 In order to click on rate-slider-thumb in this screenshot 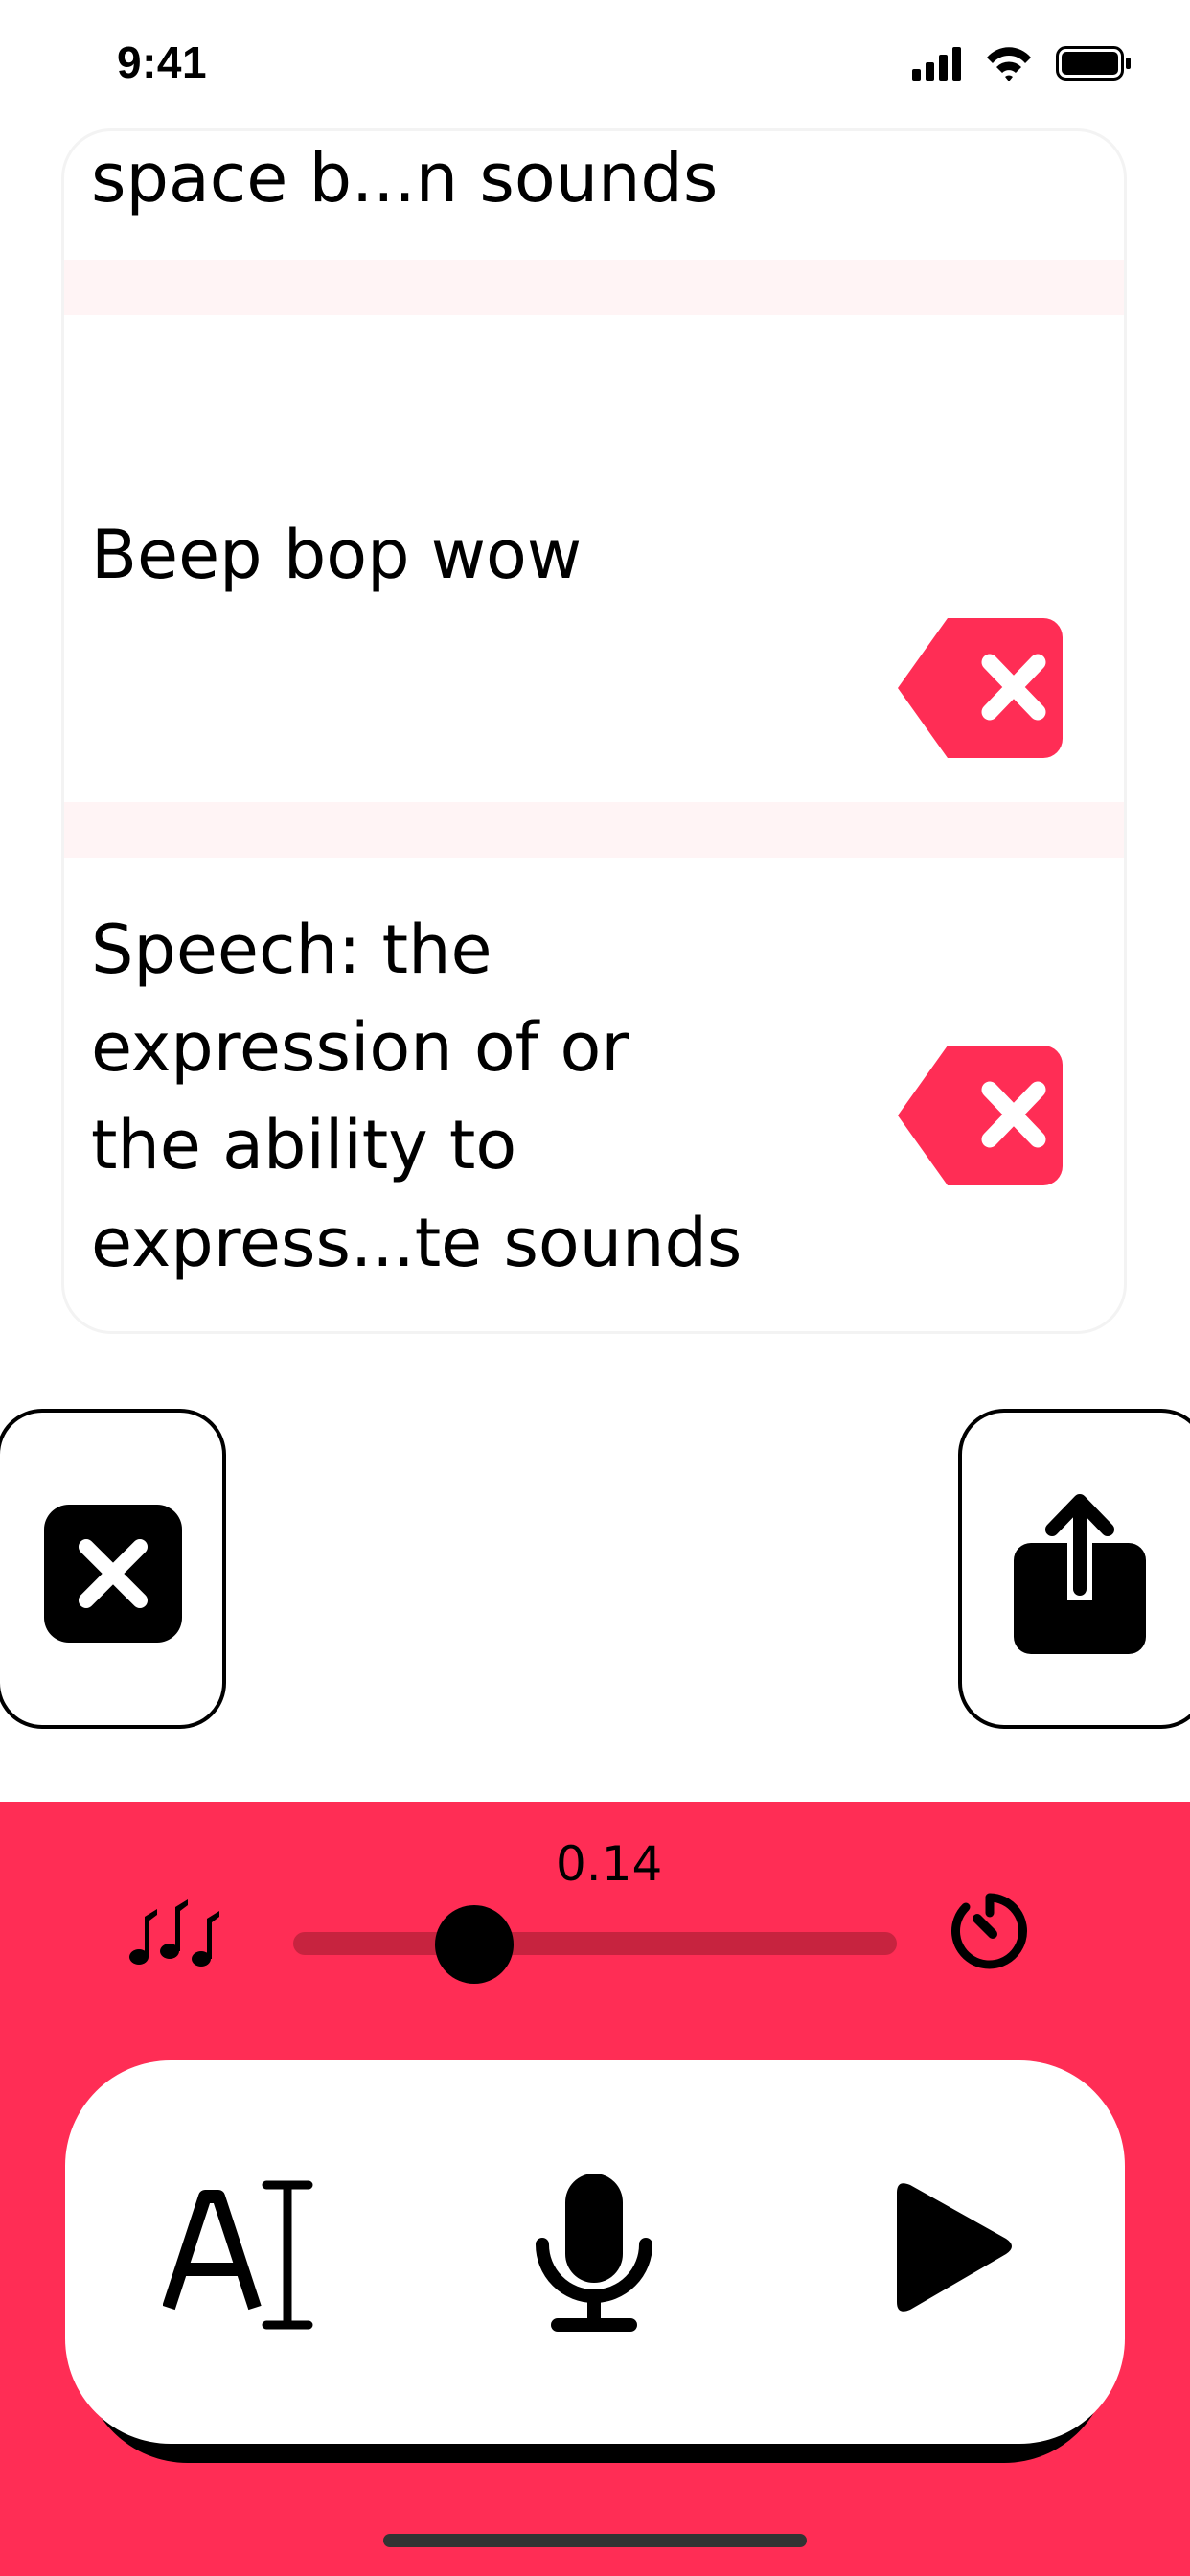, I will do `click(475, 1944)`.